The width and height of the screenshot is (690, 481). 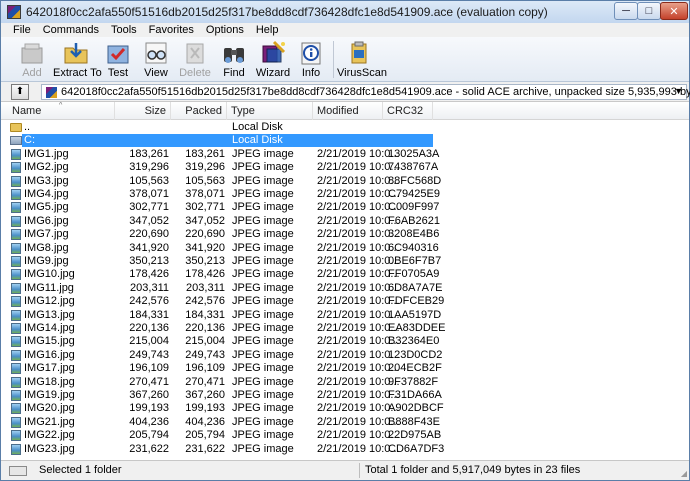 What do you see at coordinates (149, 220) in the screenshot?
I see `cell-size: 347,052` at bounding box center [149, 220].